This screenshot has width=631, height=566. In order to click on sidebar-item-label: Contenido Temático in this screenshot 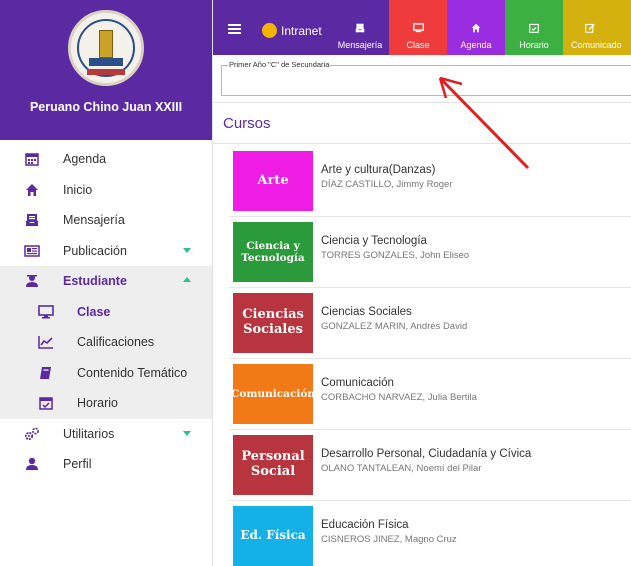, I will do `click(132, 372)`.